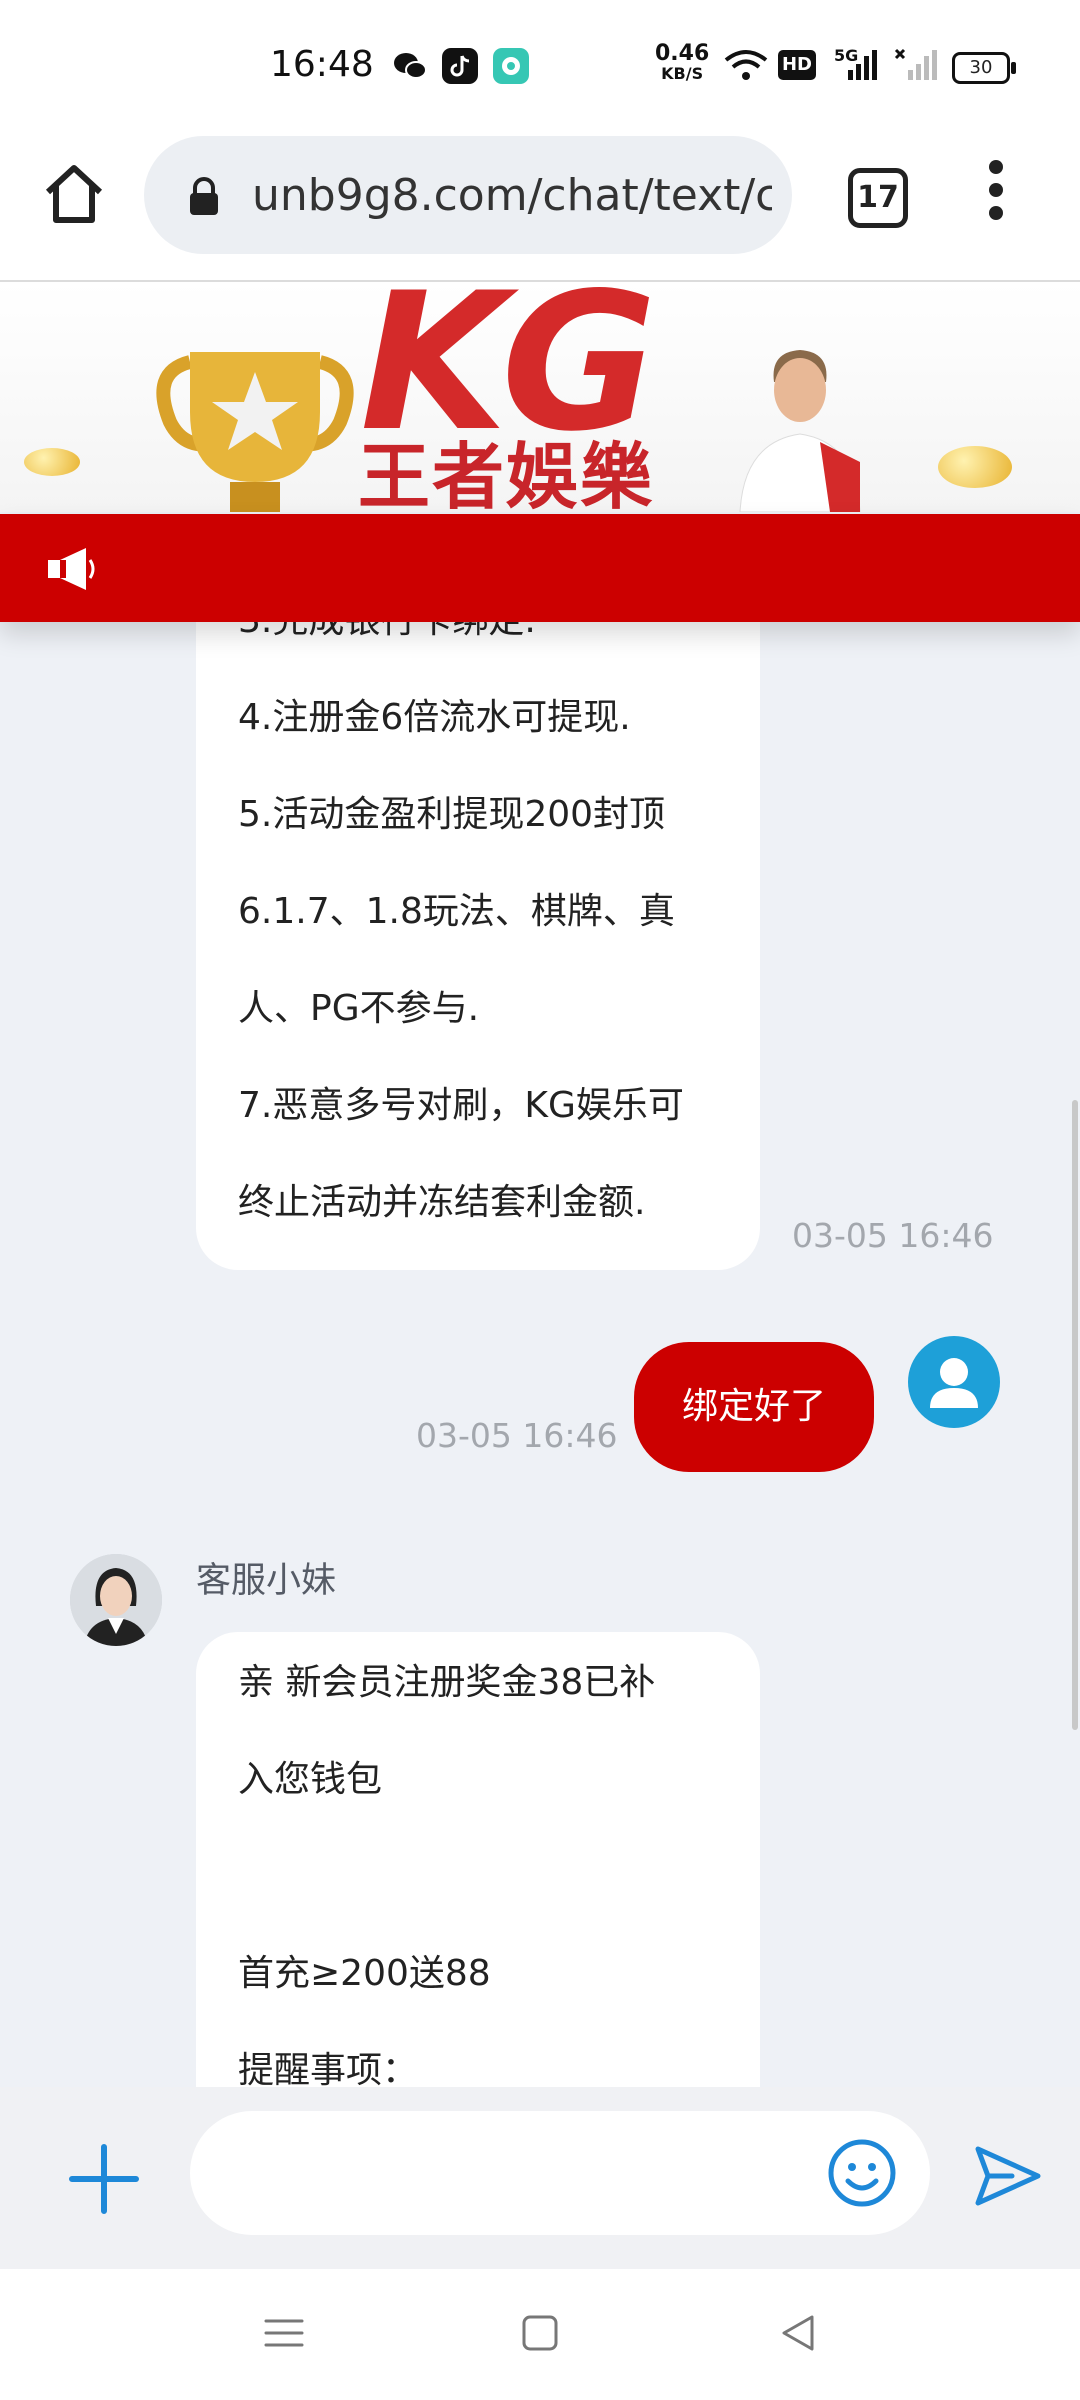 The image size is (1080, 2400). I want to click on add-attachment-icon, so click(104, 2179).